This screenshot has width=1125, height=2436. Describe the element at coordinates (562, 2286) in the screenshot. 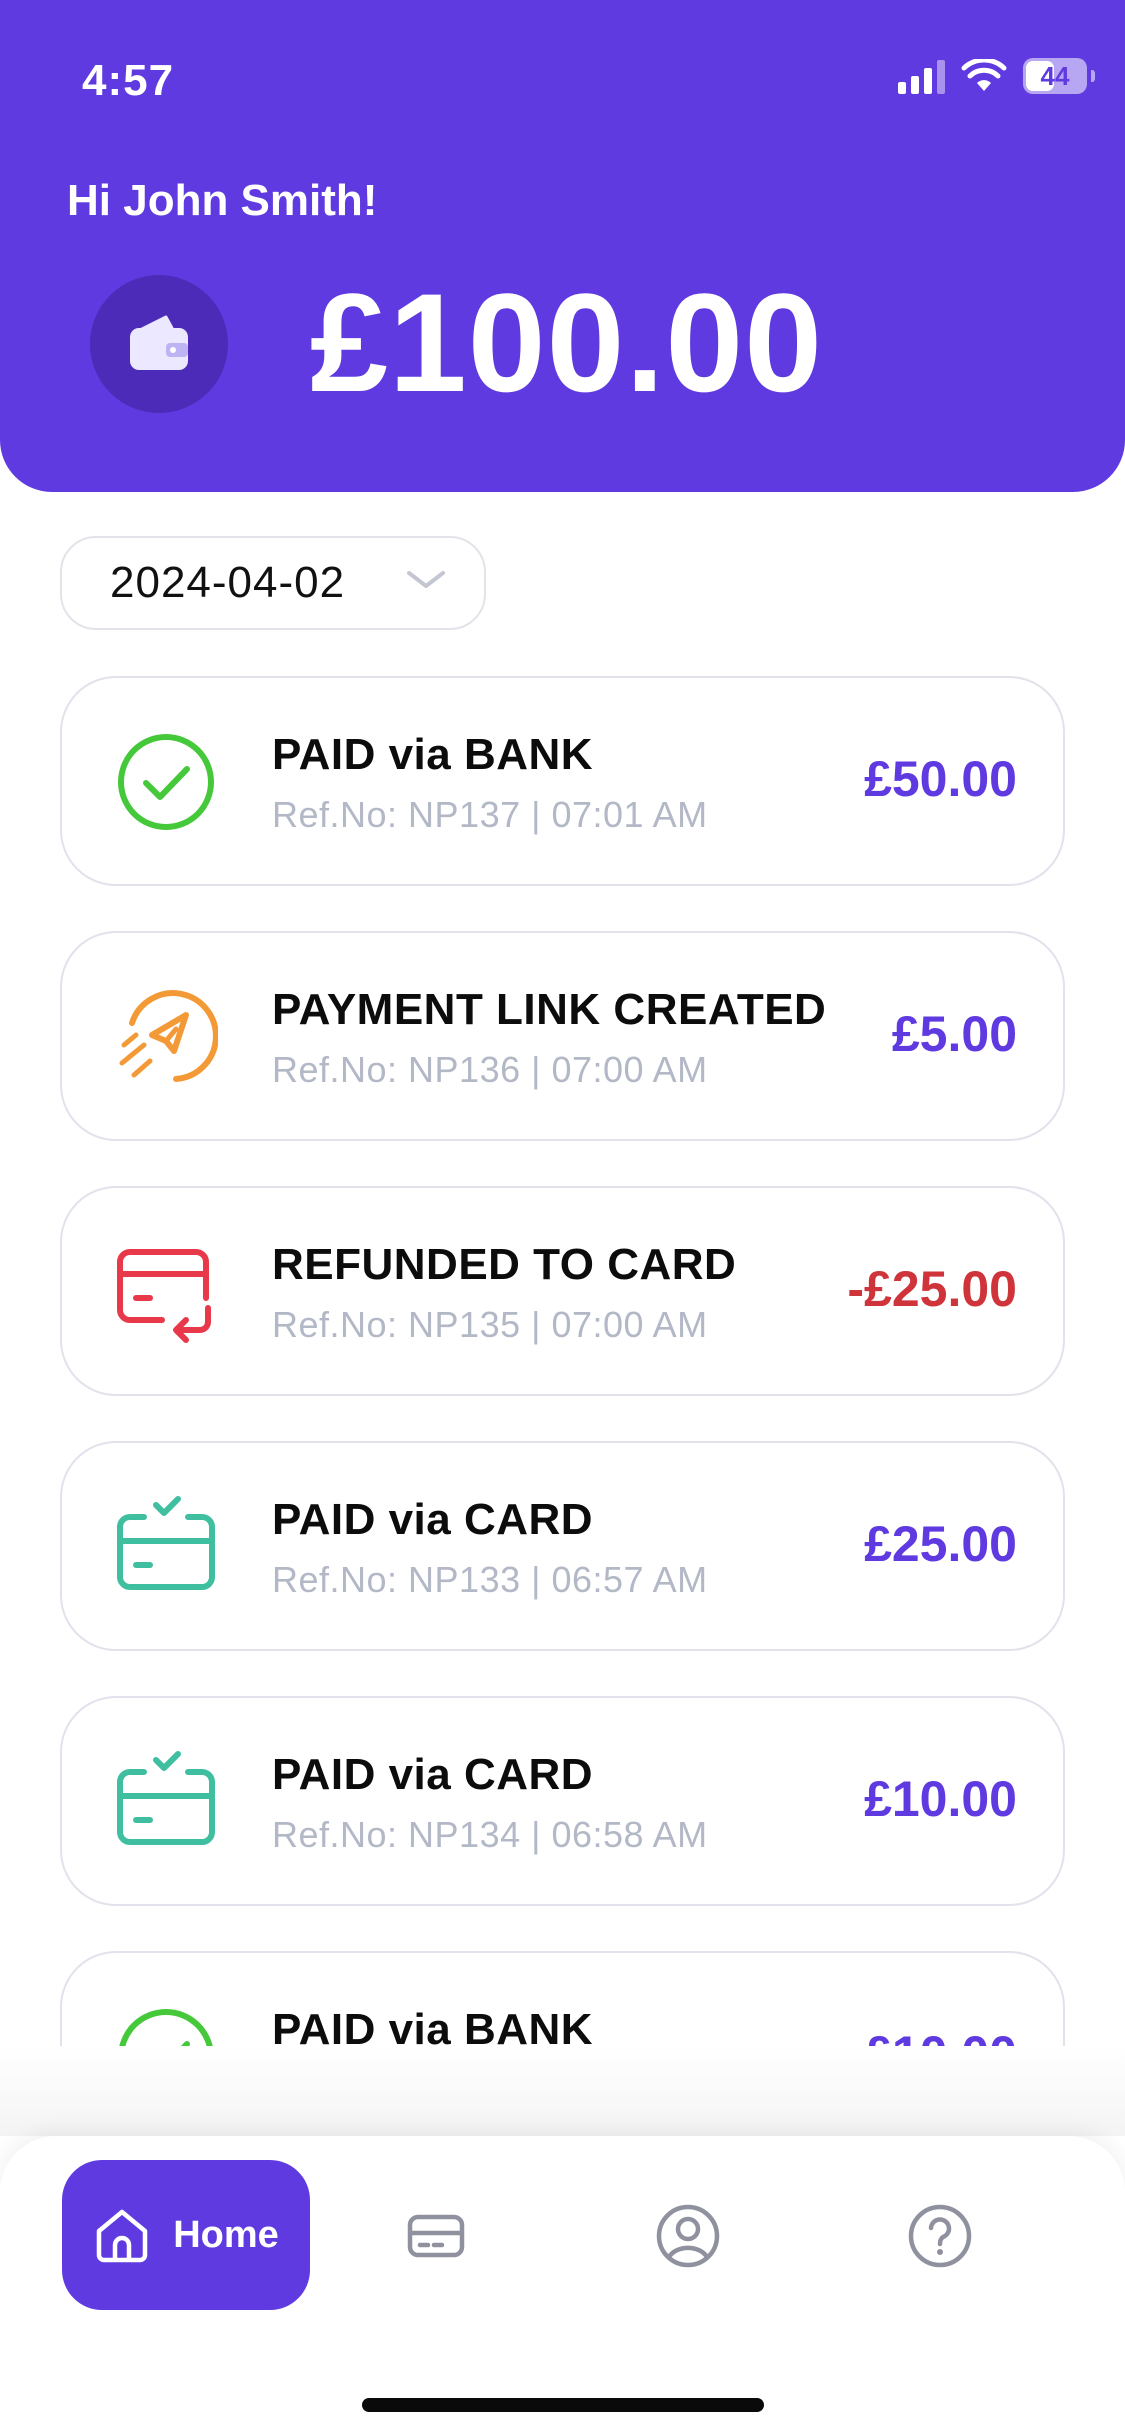

I see `bottom-nav: Home` at that location.